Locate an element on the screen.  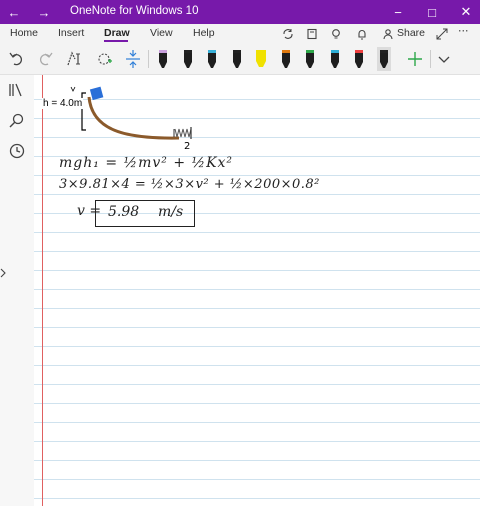
equation-energy: mgh₁ = ½mv² + ½Kx² is located at coordinates (146, 163).